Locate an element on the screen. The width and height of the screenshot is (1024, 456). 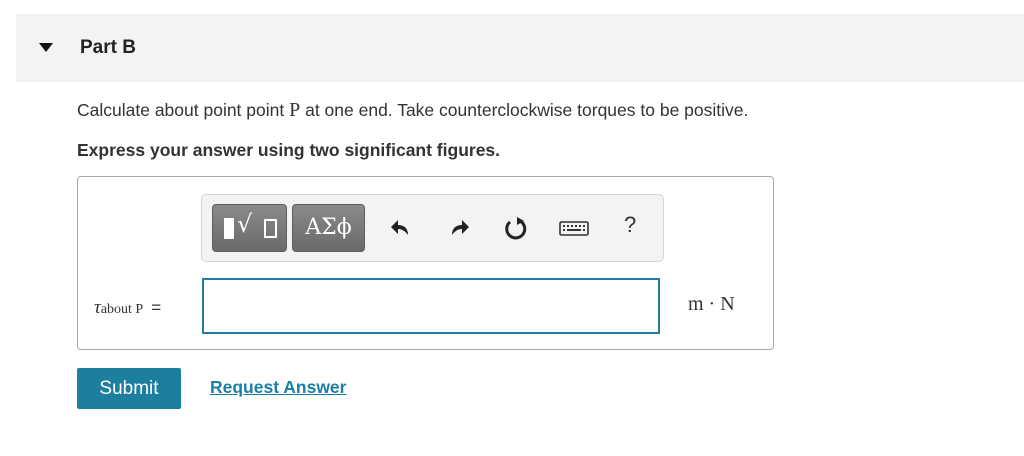
prompt-variable: P is located at coordinates (295, 110).